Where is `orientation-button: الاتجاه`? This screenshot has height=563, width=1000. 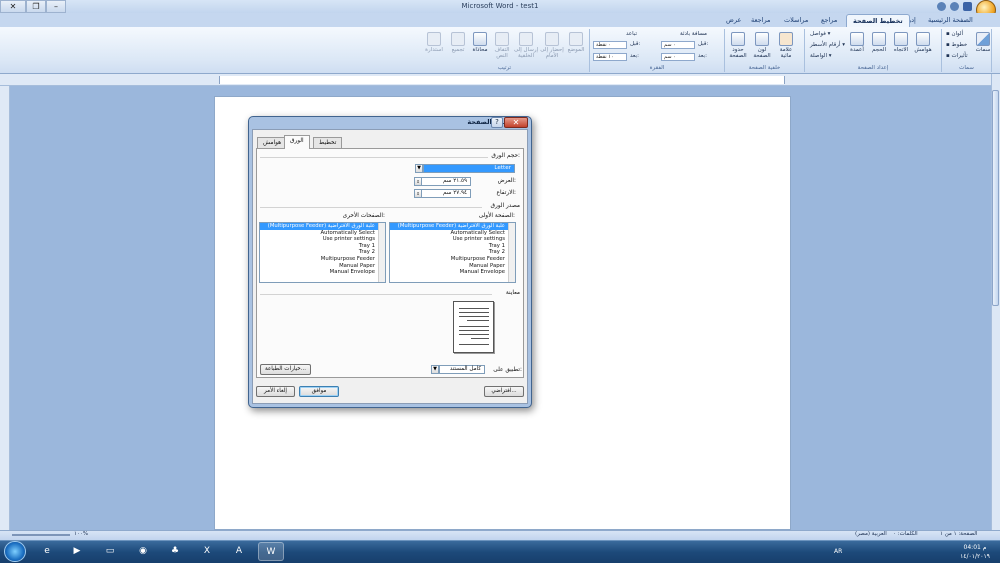
orientation-button: الاتجاه is located at coordinates (901, 42).